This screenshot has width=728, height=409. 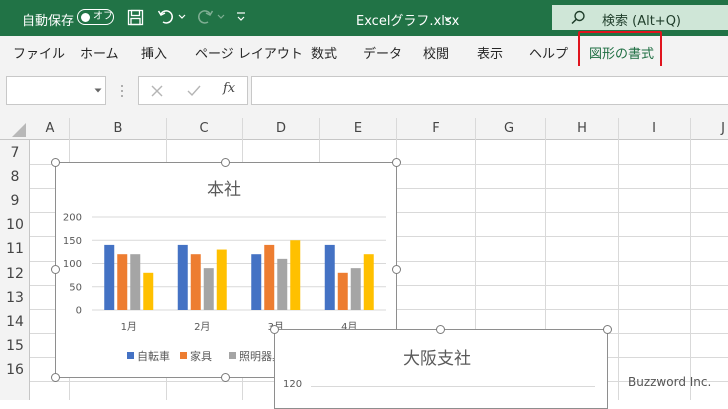 I want to click on toggle-knob, so click(x=85, y=17).